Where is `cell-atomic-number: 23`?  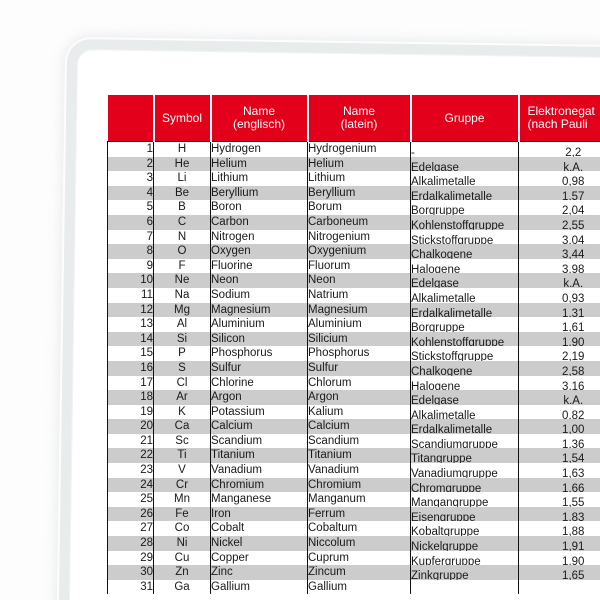 cell-atomic-number: 23 is located at coordinates (130, 470).